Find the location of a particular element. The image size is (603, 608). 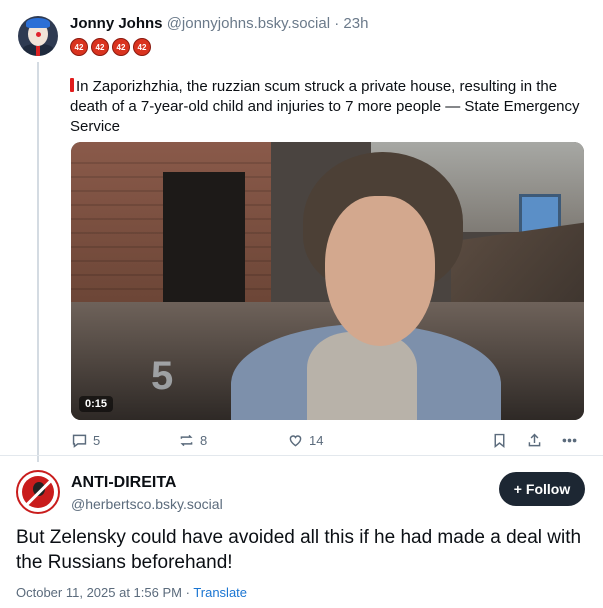

author-display-name: ANTI-DIREITA is located at coordinates (123, 483).